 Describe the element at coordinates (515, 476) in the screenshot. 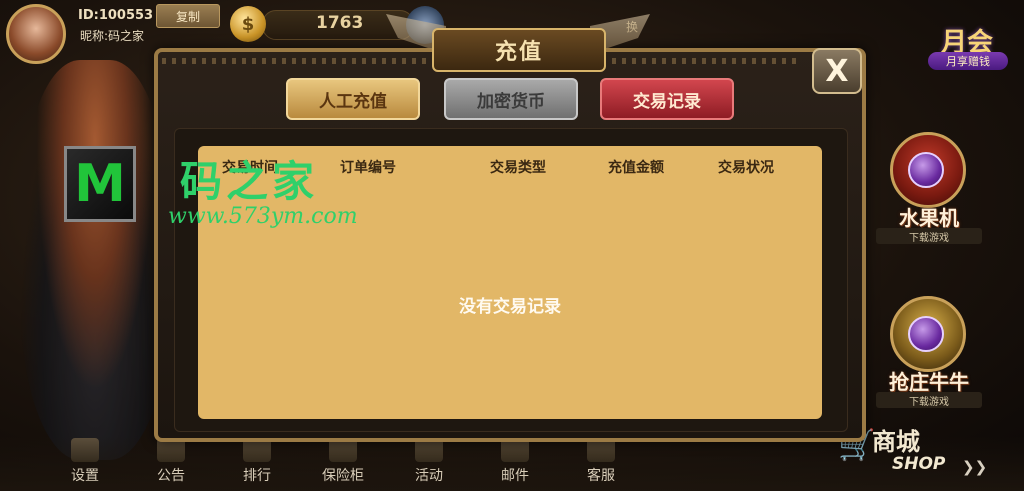

I see `nav-label: 邮件` at that location.